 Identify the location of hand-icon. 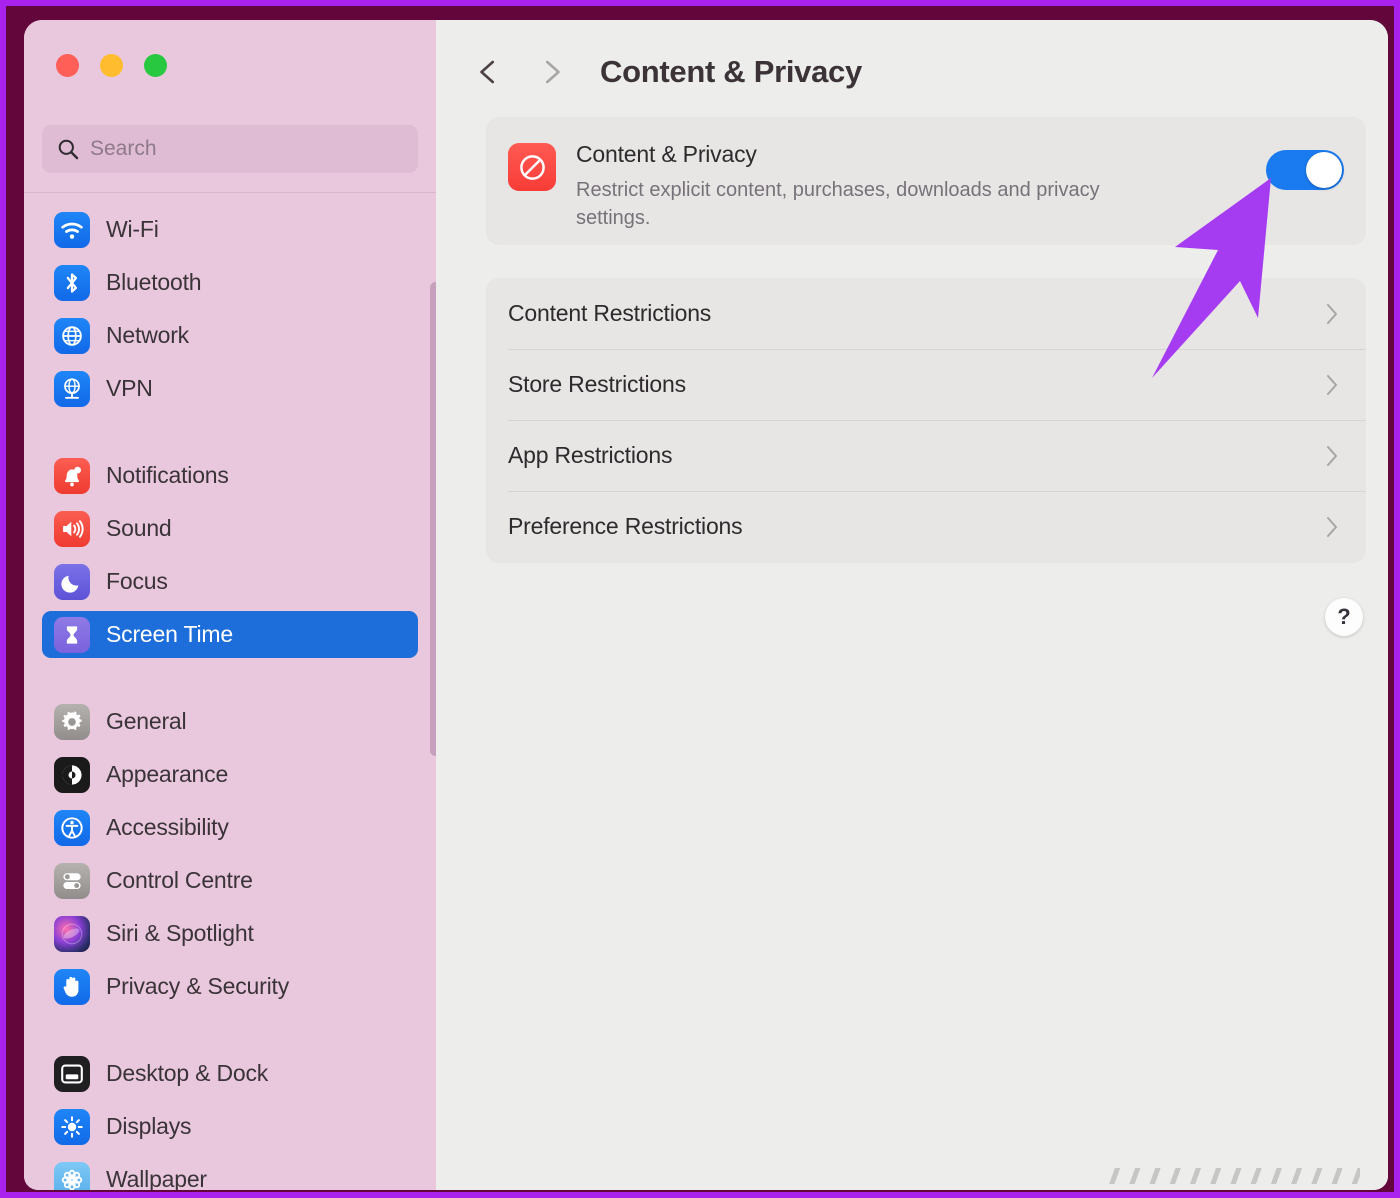
(72, 986).